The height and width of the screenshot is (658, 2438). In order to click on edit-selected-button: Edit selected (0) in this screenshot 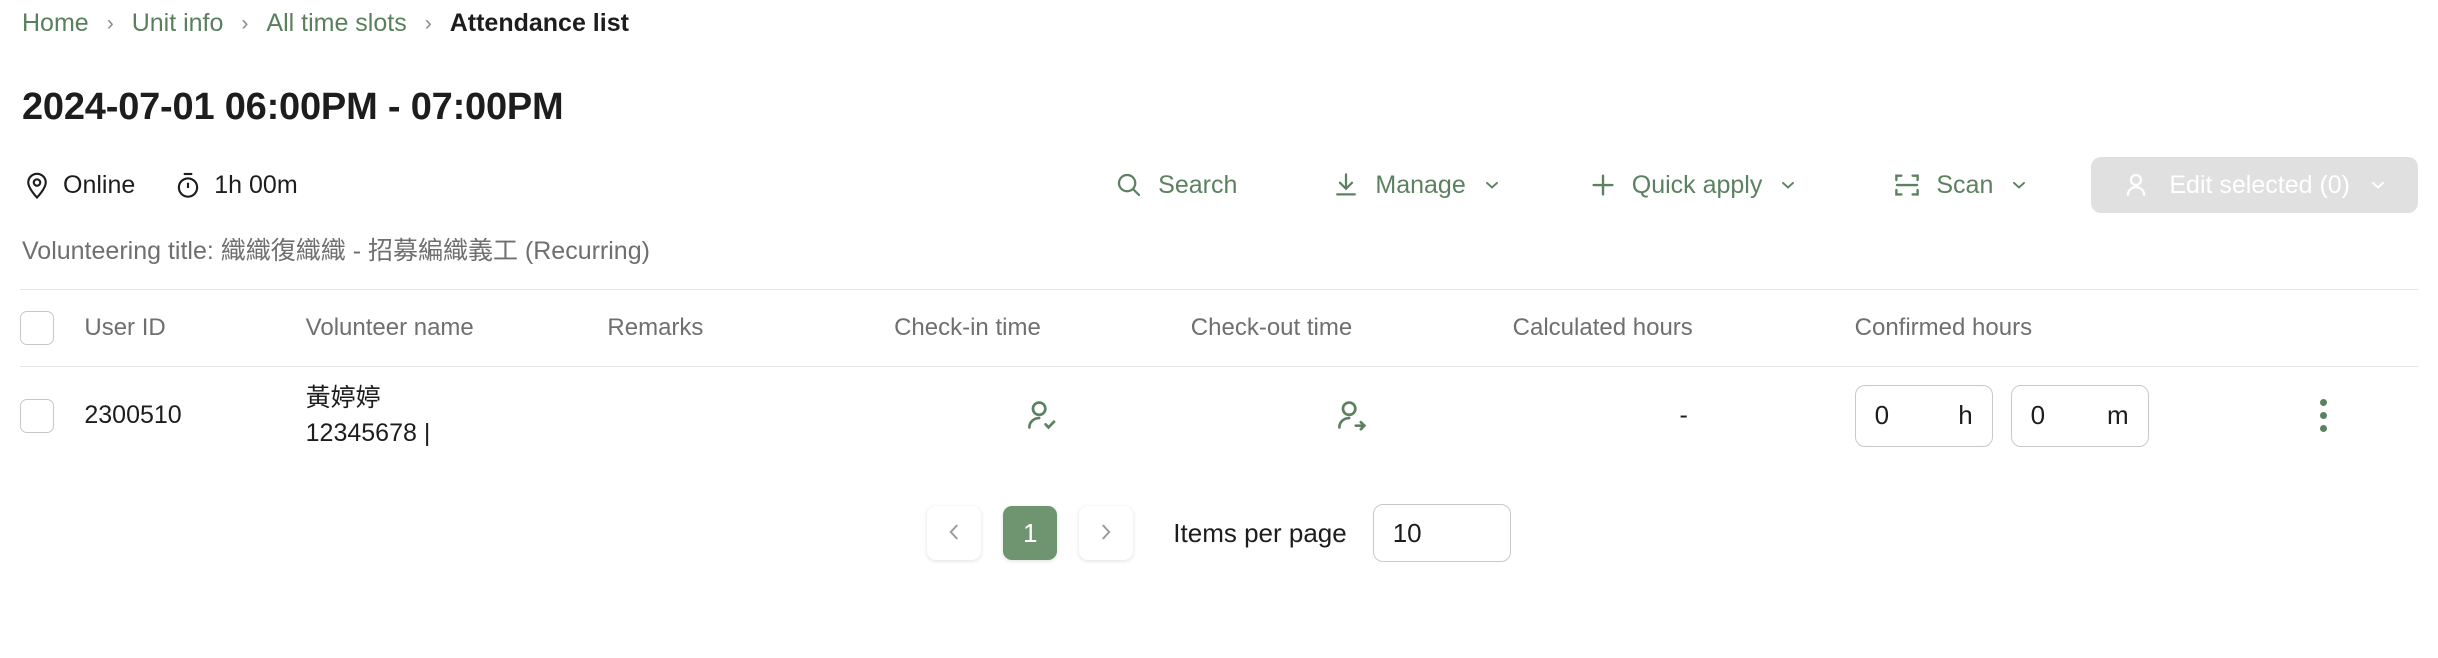, I will do `click(2254, 185)`.